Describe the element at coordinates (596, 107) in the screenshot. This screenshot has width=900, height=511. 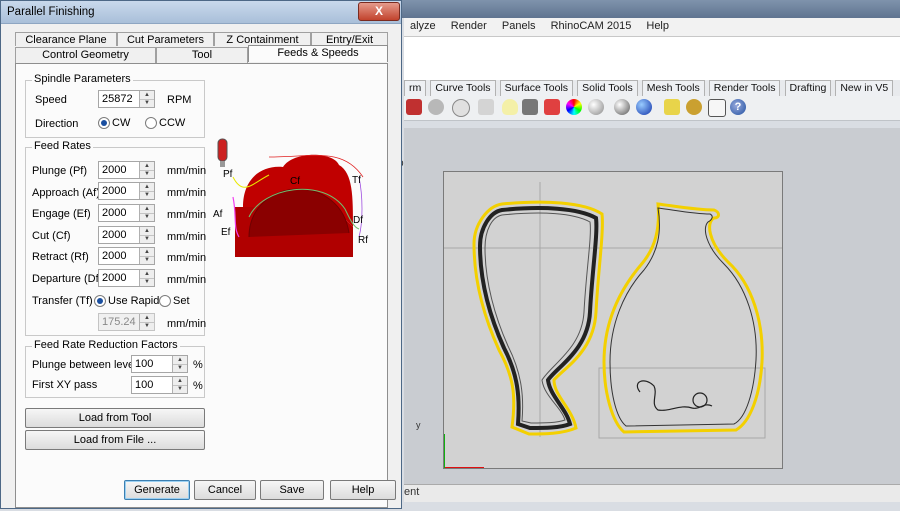
I see `sphere-gray-icon` at that location.